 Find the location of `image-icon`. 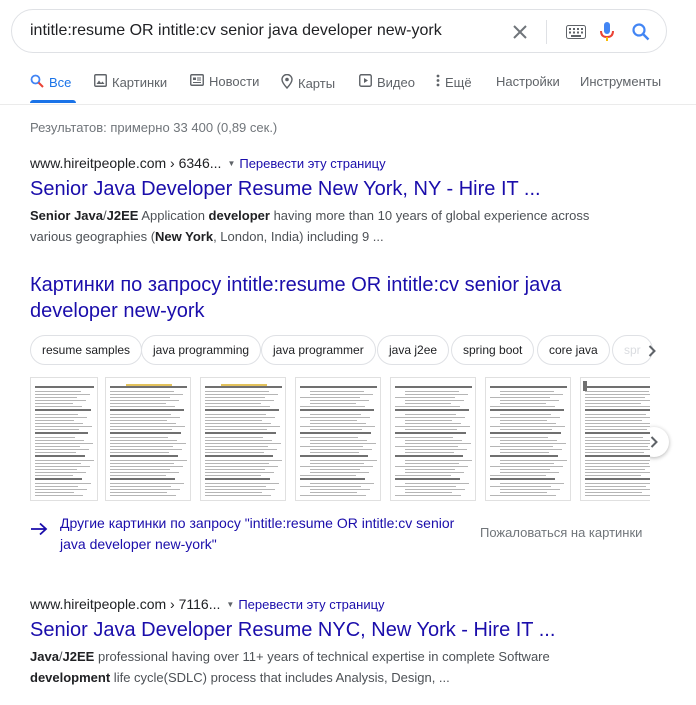

image-icon is located at coordinates (103, 82).